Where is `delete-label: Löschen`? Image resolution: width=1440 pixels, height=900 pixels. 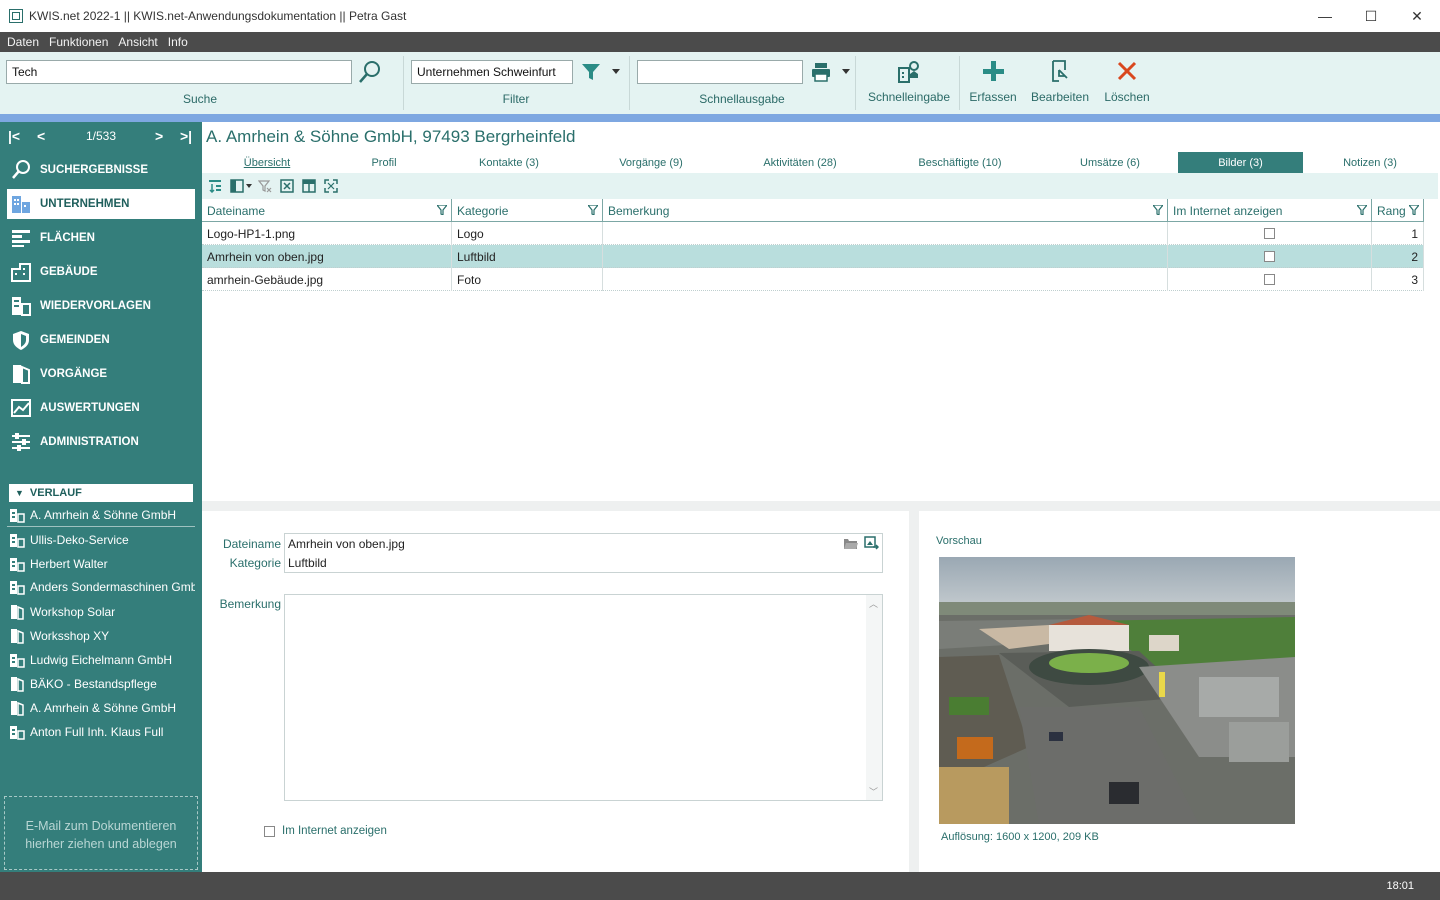 delete-label: Löschen is located at coordinates (1127, 97).